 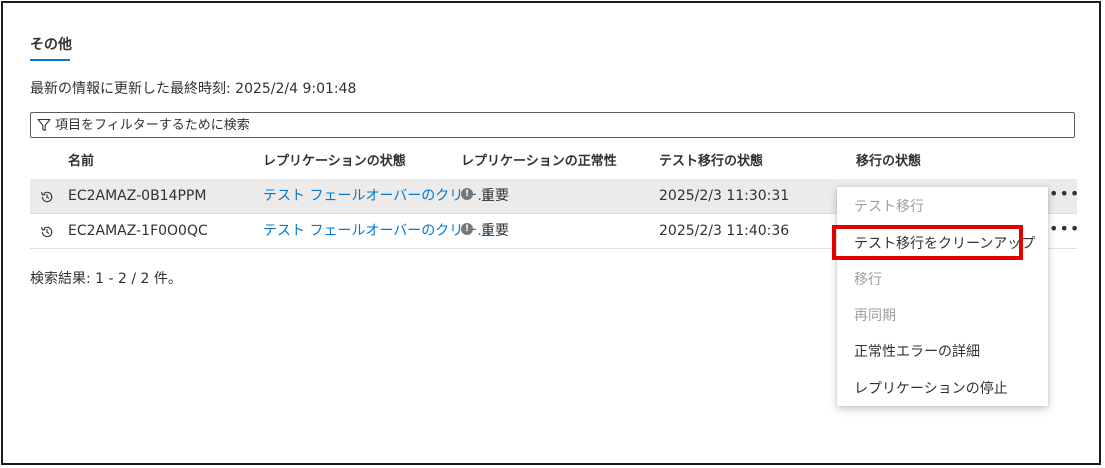 What do you see at coordinates (724, 196) in the screenshot?
I see `row-test-migration-state: 2025/2/3 11:30:31` at bounding box center [724, 196].